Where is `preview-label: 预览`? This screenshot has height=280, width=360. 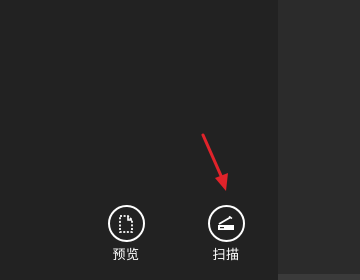
preview-label: 预览 is located at coordinates (126, 255).